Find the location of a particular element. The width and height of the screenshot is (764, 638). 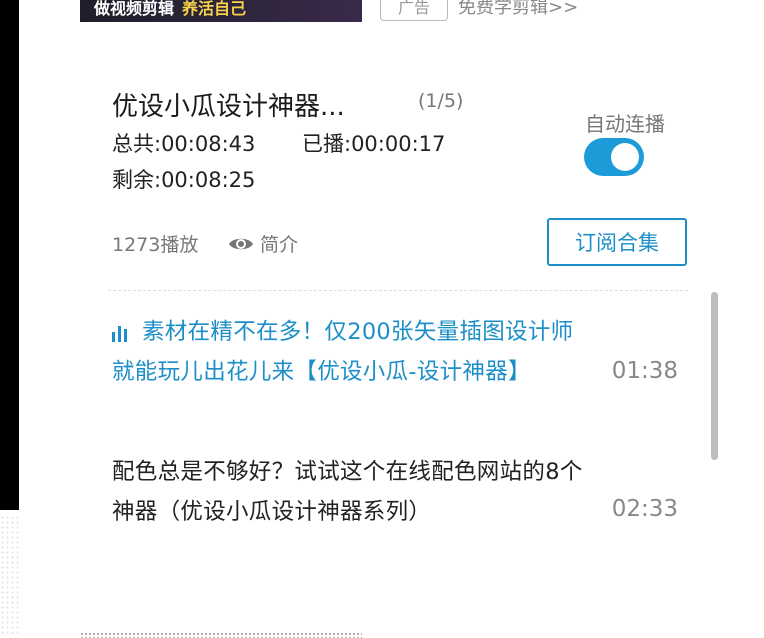

total-duration: 总共:00:08:43 is located at coordinates (184, 144).